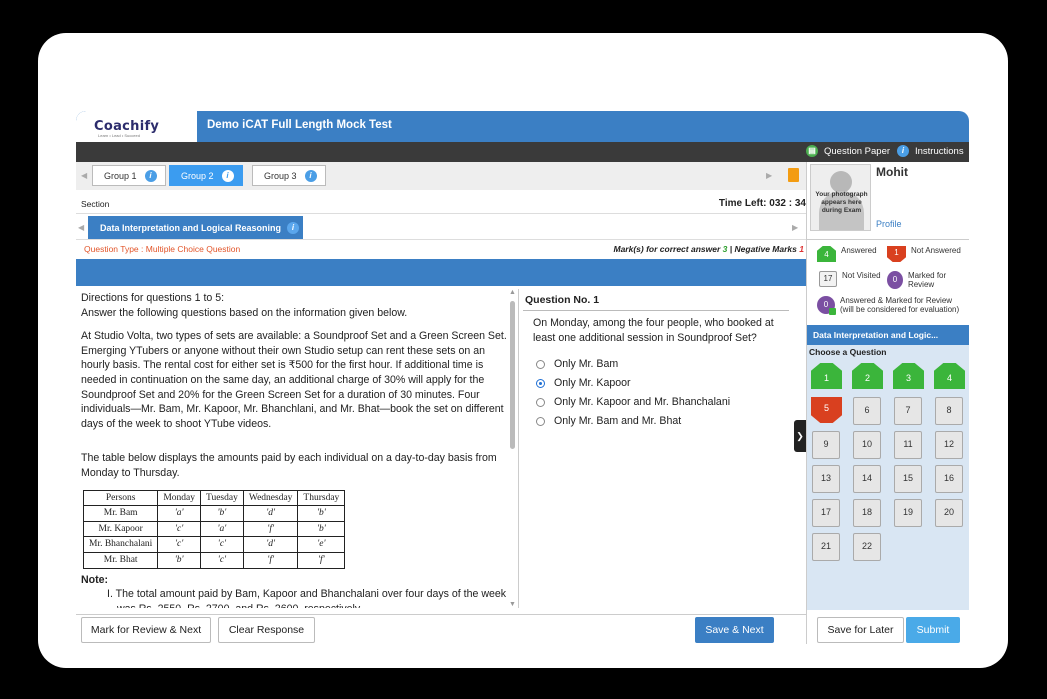 This screenshot has width=1047, height=699. Describe the element at coordinates (908, 411) in the screenshot. I see `palette-question-button: 7` at that location.